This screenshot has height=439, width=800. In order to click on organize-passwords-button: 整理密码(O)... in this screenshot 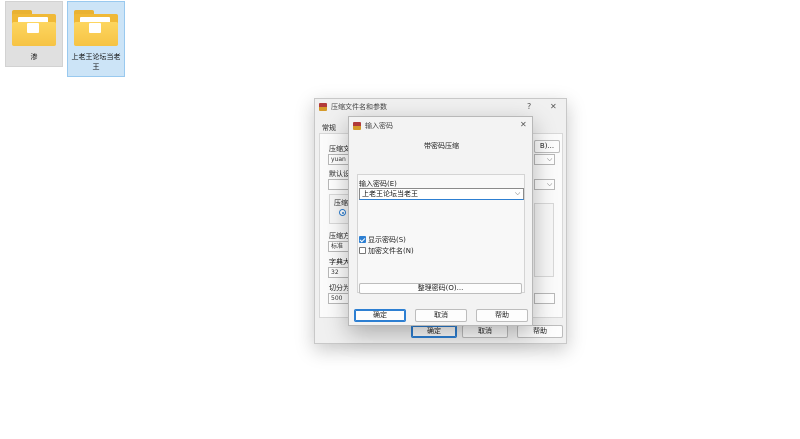, I will do `click(440, 288)`.